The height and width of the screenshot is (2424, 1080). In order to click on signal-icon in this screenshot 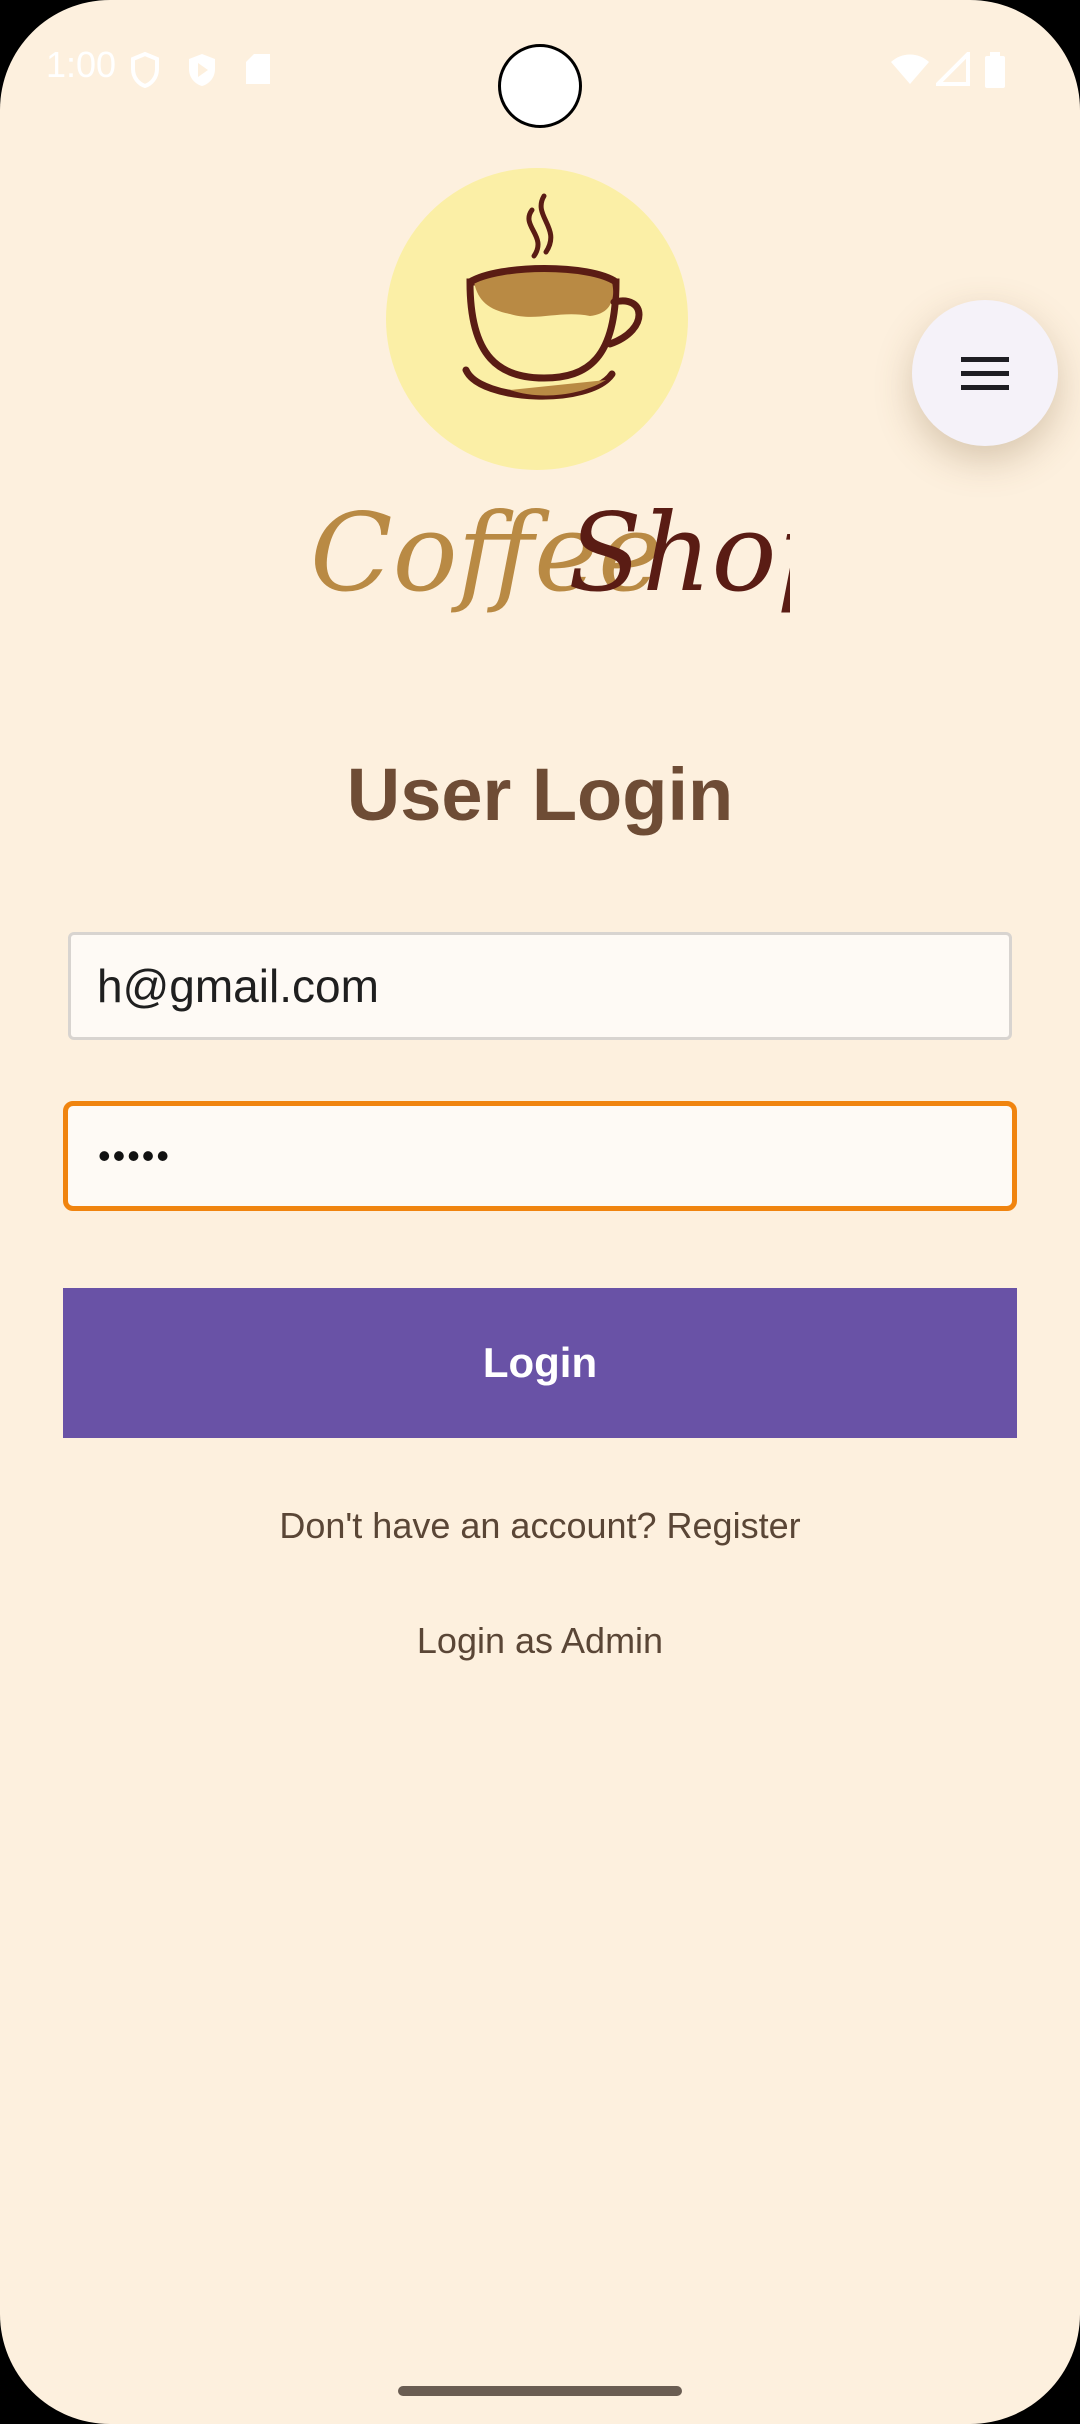, I will do `click(953, 69)`.